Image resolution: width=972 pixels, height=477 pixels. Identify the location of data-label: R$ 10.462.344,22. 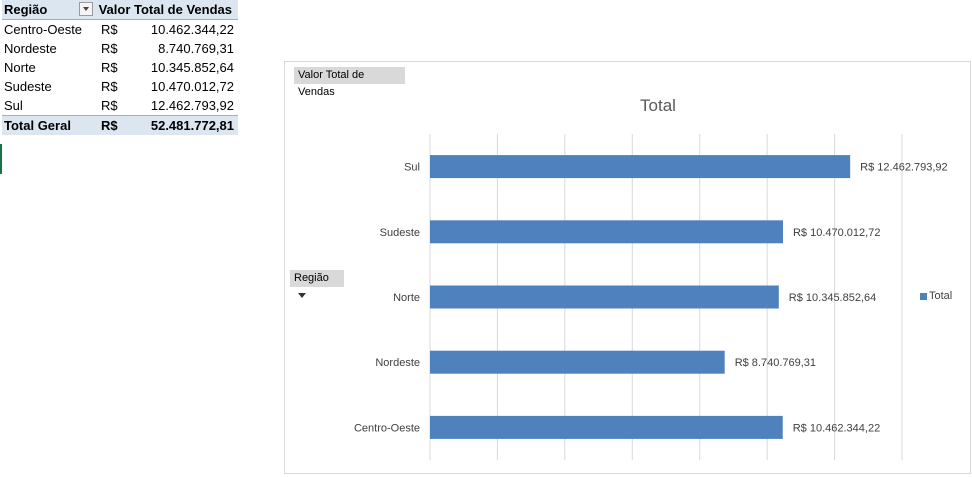
(836, 428).